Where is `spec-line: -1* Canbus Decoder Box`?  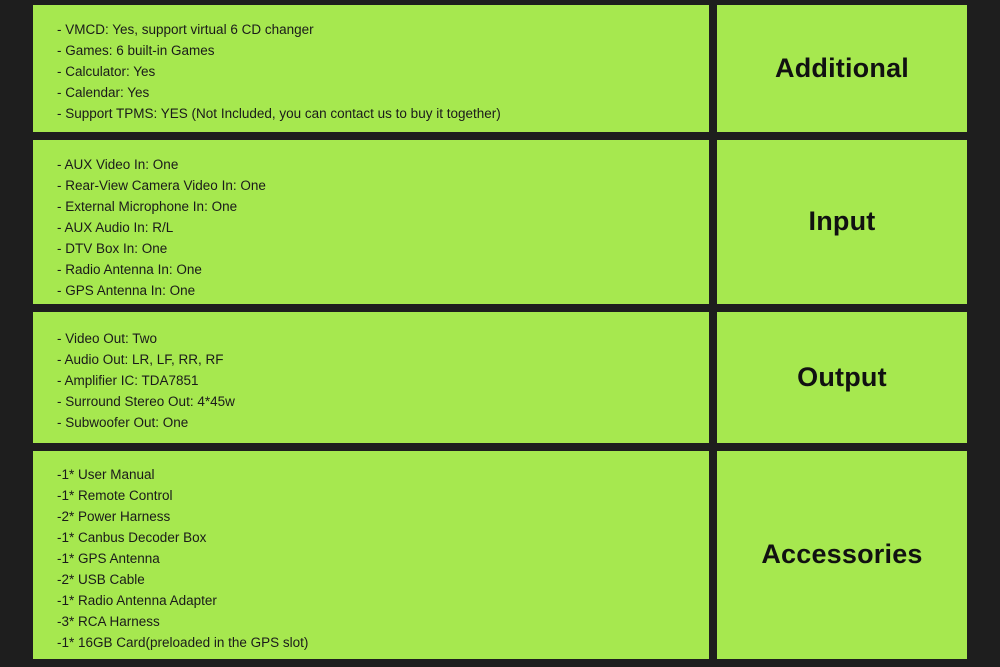 spec-line: -1* Canbus Decoder Box is located at coordinates (132, 537).